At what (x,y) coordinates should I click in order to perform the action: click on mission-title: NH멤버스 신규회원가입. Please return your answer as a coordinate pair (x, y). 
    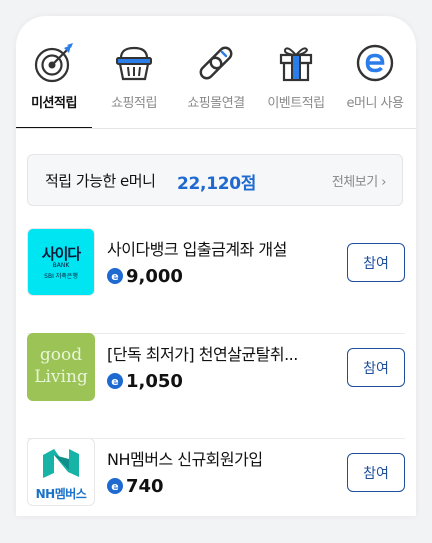
    Looking at the image, I should click on (185, 459).